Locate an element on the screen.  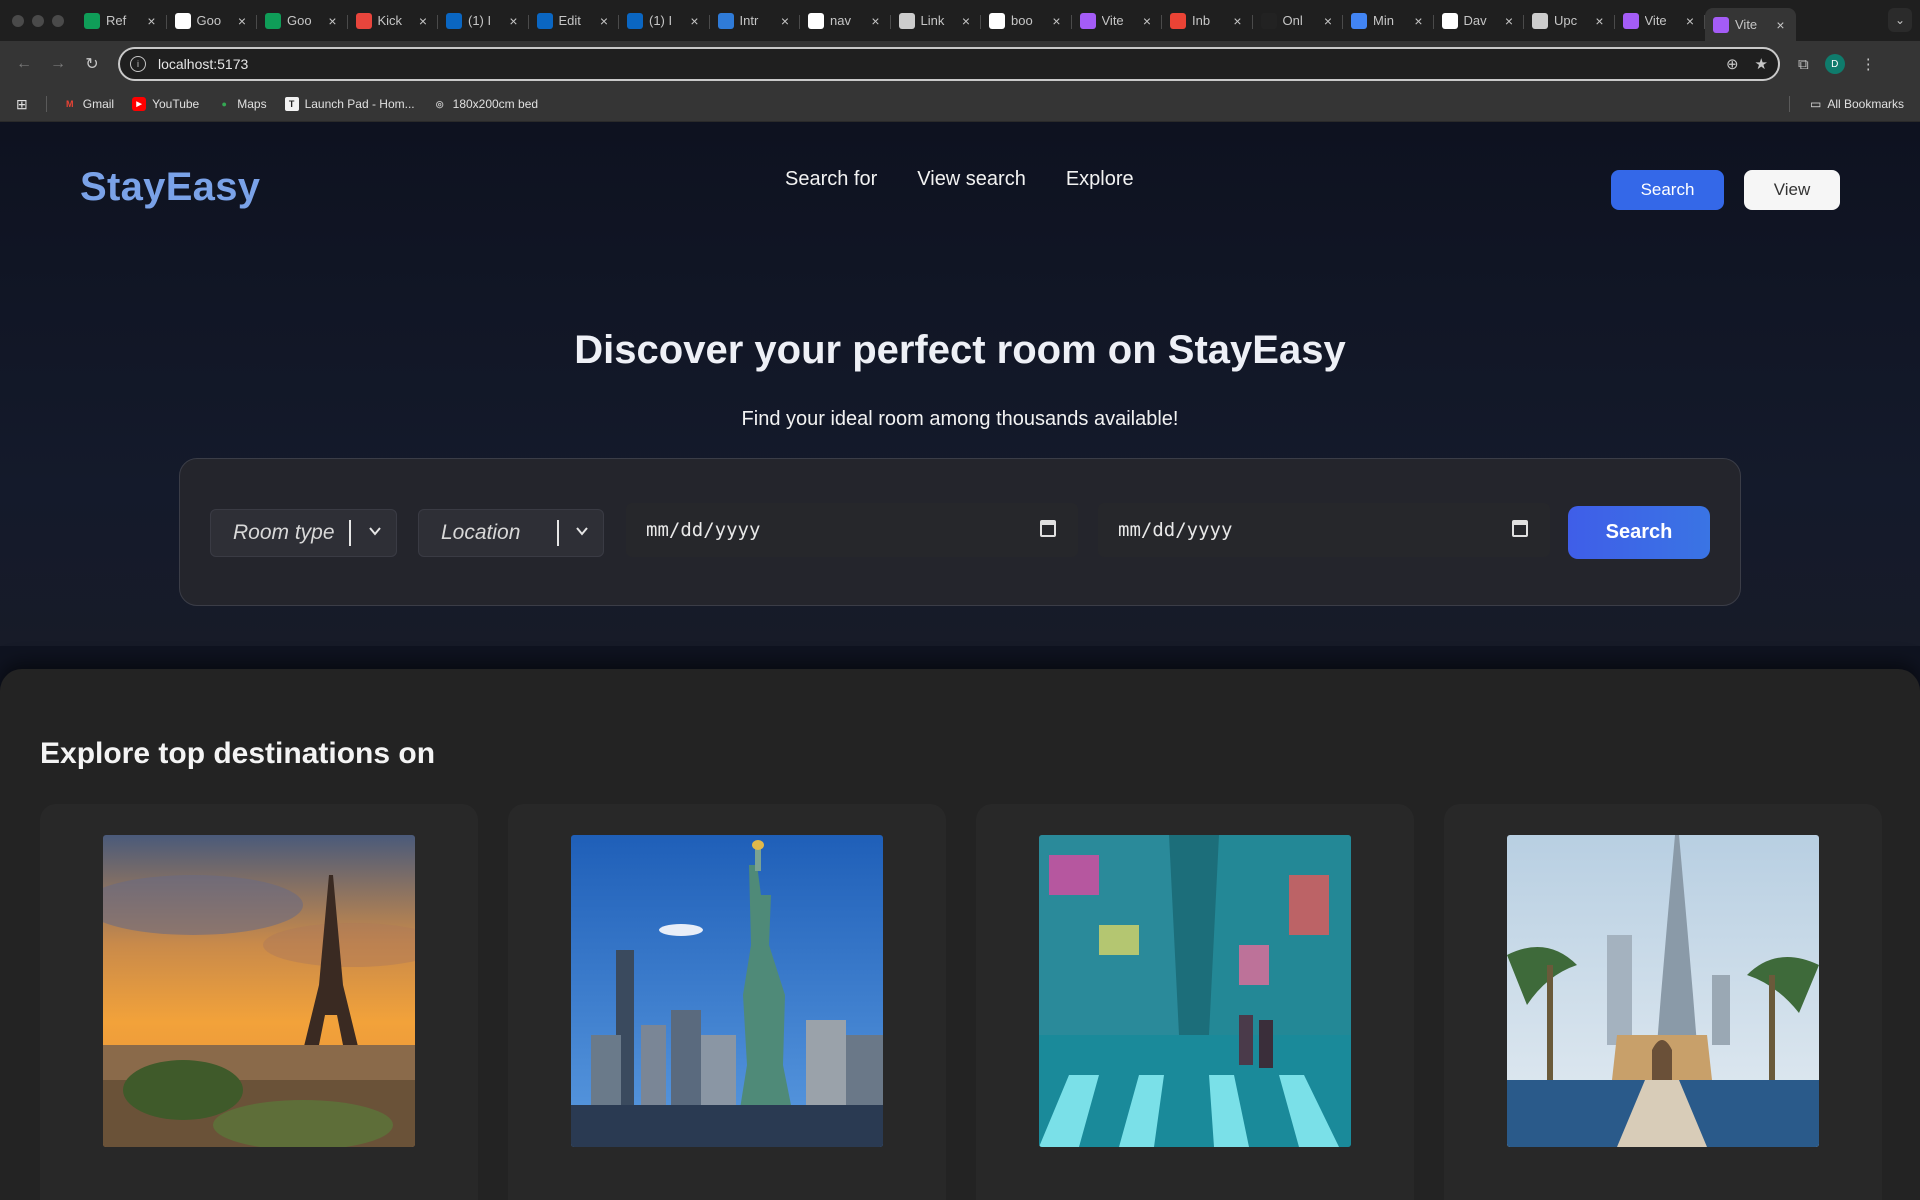
browser-tab: Dav × is located at coordinates (1479, 21).